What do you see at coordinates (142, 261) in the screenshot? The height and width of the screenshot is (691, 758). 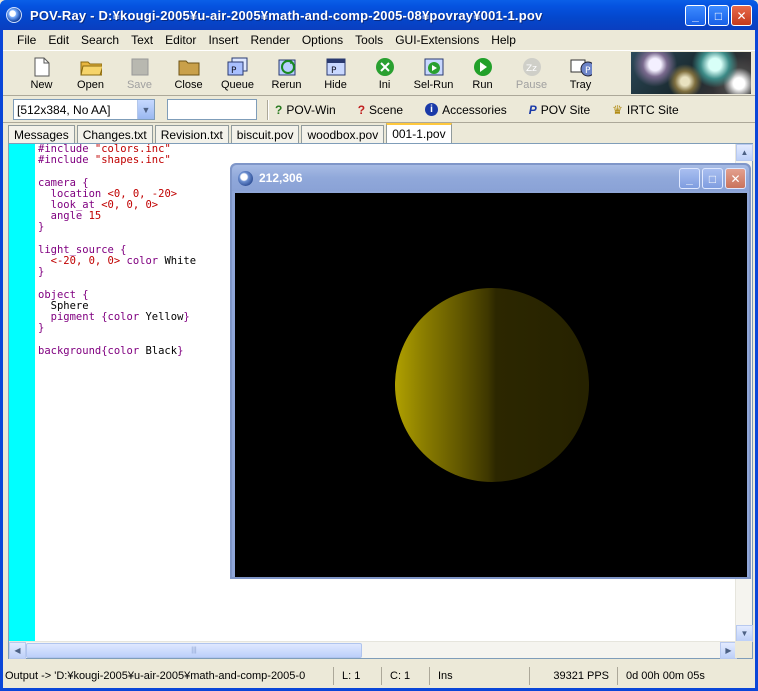 I see `code-token: color` at bounding box center [142, 261].